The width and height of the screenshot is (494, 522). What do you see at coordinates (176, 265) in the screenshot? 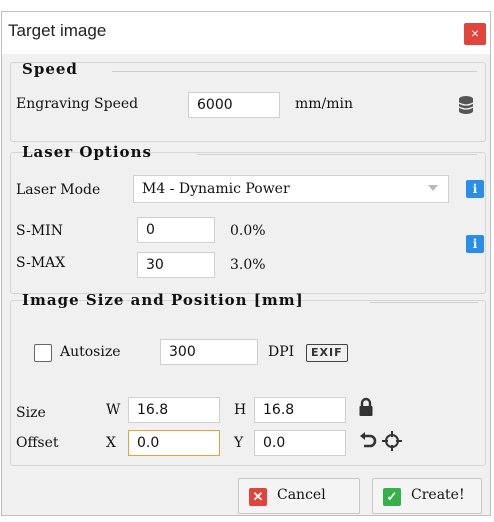
I see `smax-input: 30` at bounding box center [176, 265].